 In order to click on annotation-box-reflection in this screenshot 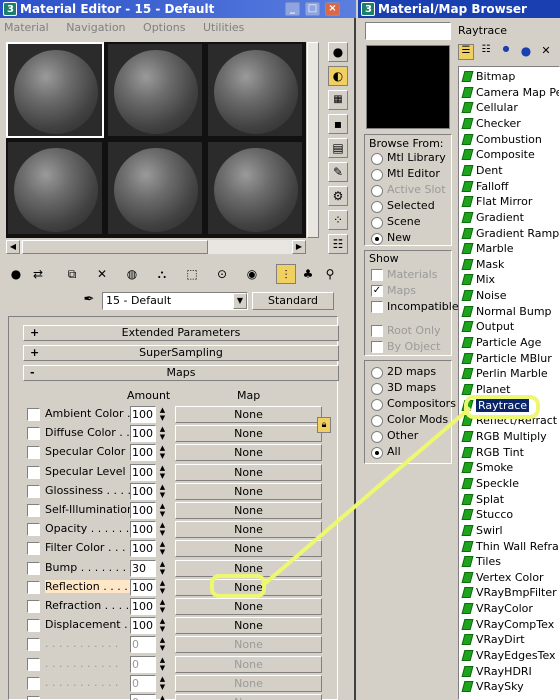, I will do `click(238, 586)`.